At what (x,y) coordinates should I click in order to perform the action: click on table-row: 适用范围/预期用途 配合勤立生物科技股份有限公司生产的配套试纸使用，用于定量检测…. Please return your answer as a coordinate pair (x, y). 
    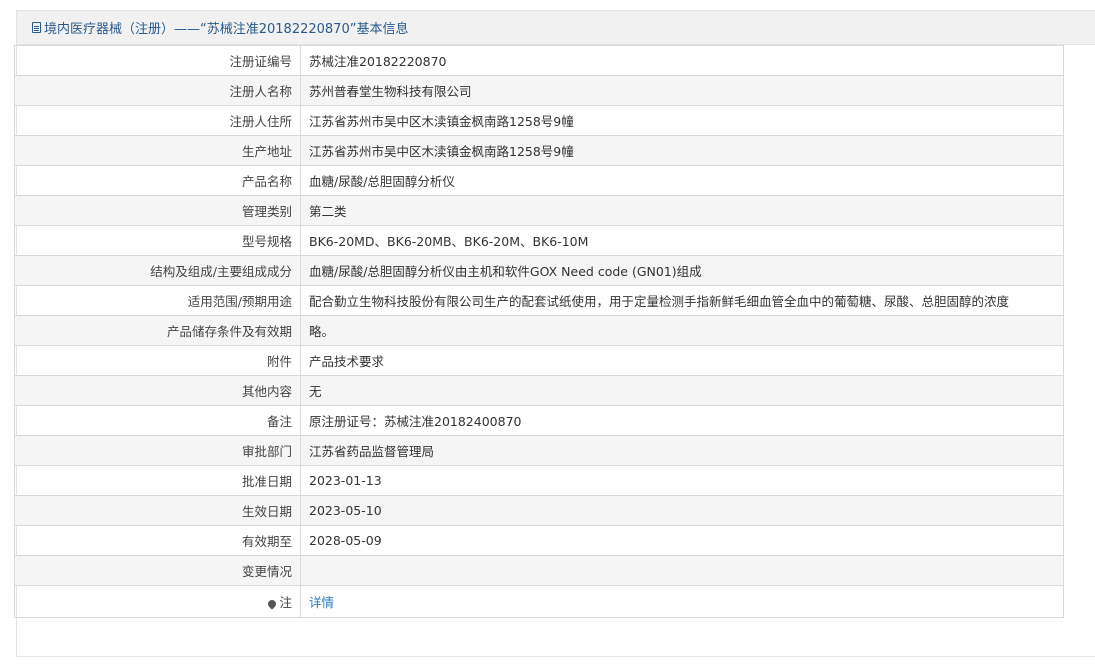
    Looking at the image, I should click on (539, 300).